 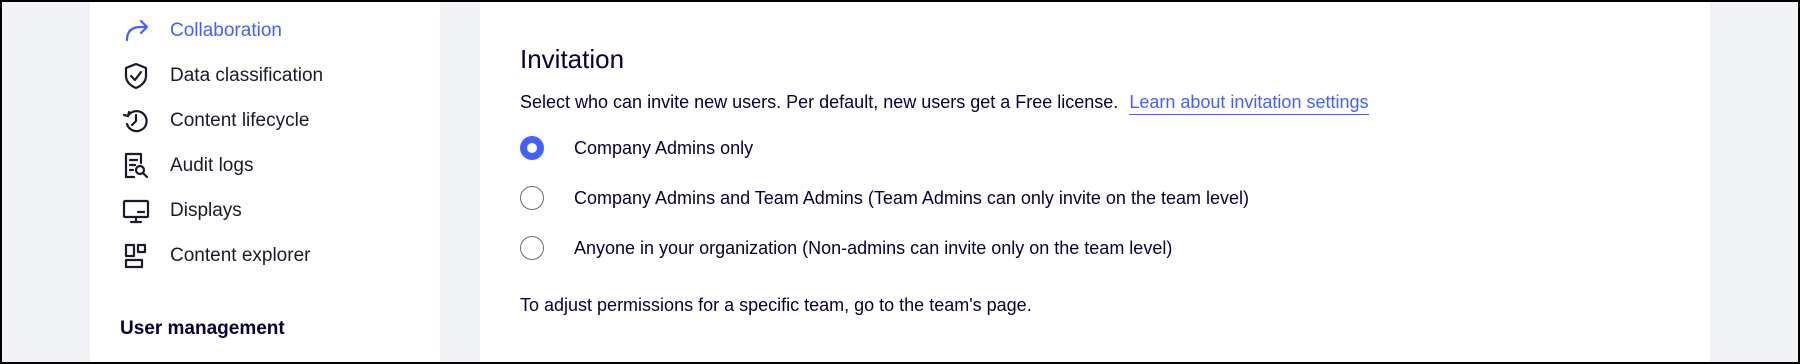 What do you see at coordinates (1249, 103) in the screenshot?
I see `learn-more-link: Learn about invitation settings` at bounding box center [1249, 103].